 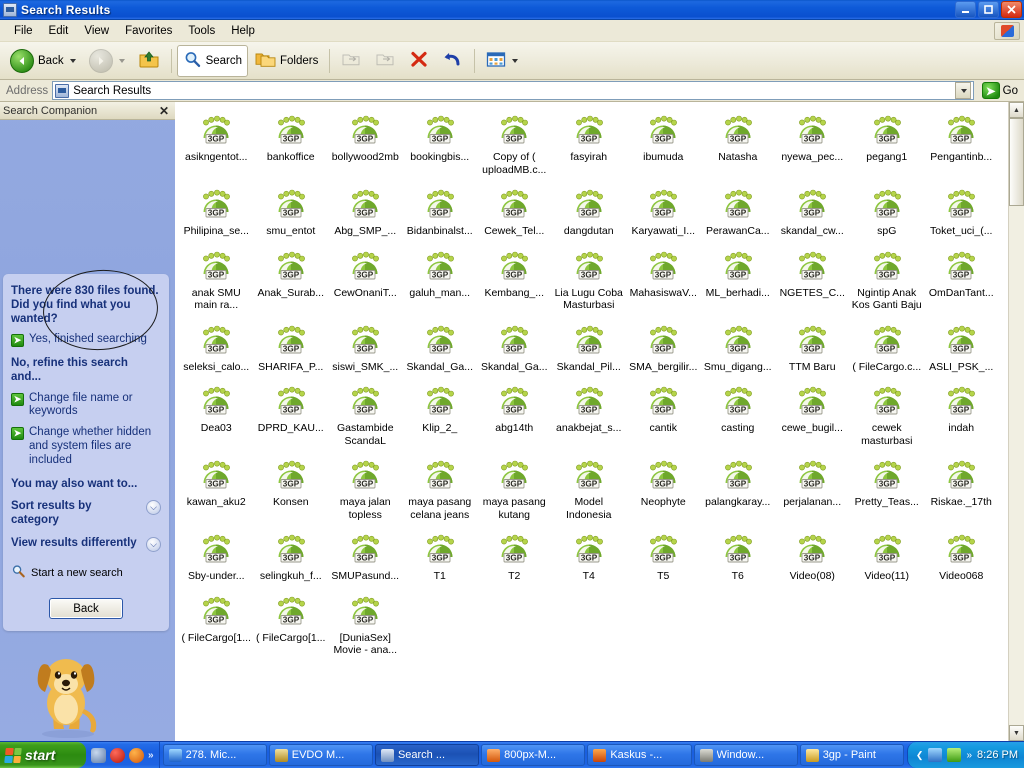 I want to click on file-item: 3GP T4, so click(x=589, y=556).